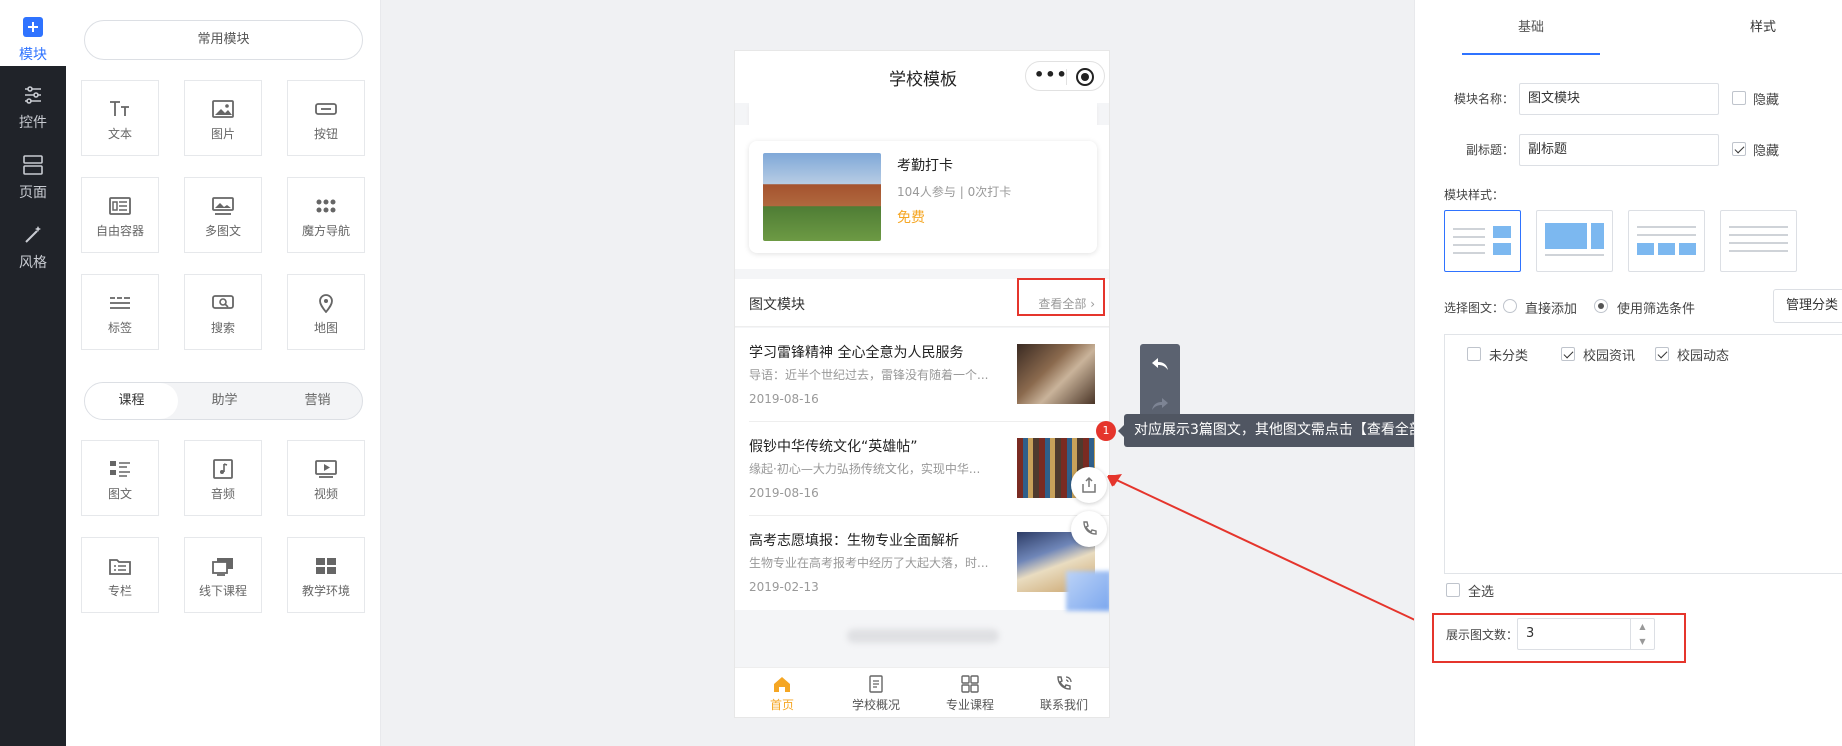 This screenshot has width=1842, height=746. I want to click on undo-icon, so click(1160, 364).